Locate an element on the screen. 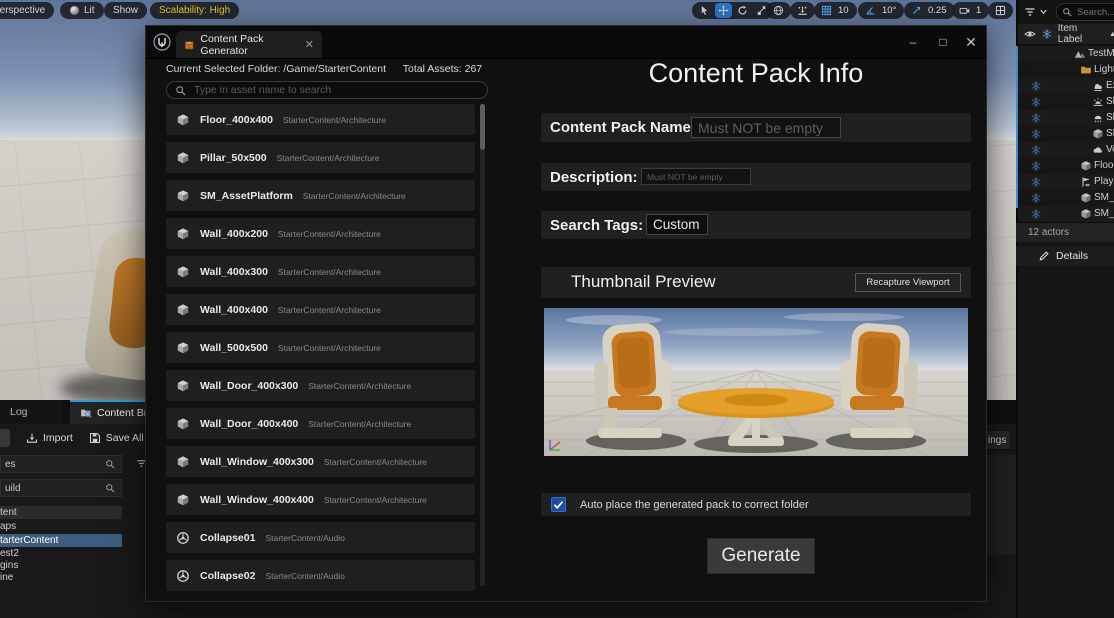 This screenshot has width=1114, height=618. actor-count-label: 12 actors is located at coordinates (1049, 232).